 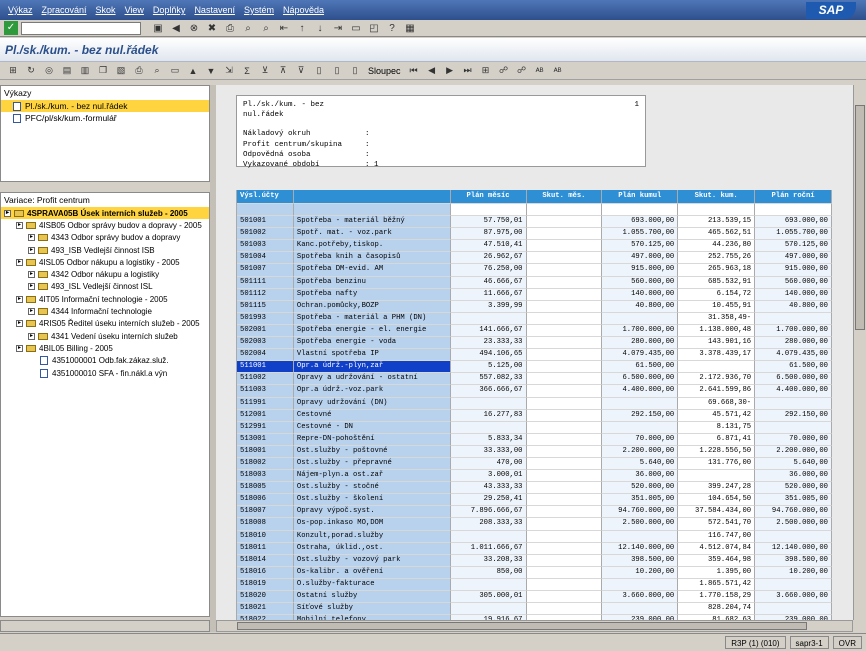 What do you see at coordinates (432, 70) in the screenshot?
I see `prev-column-icon: ◀` at bounding box center [432, 70].